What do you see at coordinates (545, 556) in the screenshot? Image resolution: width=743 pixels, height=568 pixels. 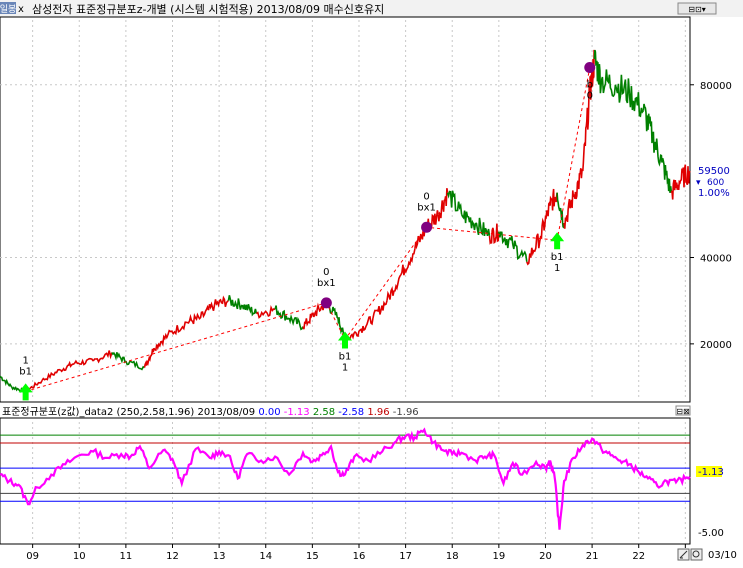 I see `x-tick-label: 20` at bounding box center [545, 556].